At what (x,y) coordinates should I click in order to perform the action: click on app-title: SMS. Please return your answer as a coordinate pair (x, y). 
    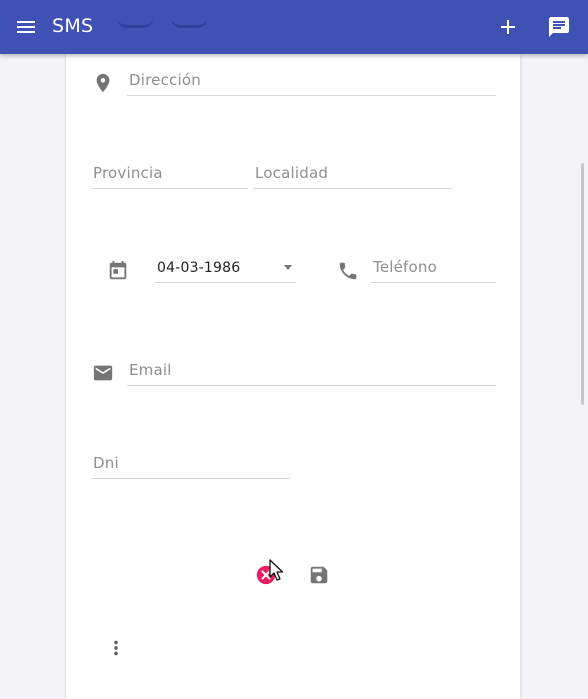
    Looking at the image, I should click on (73, 26).